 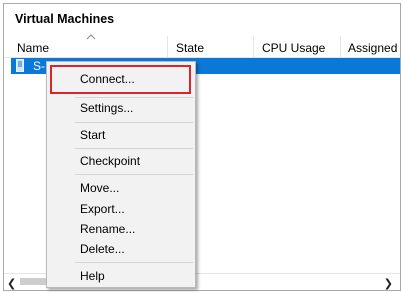 I want to click on menu-item-help-label: Help, so click(x=92, y=276).